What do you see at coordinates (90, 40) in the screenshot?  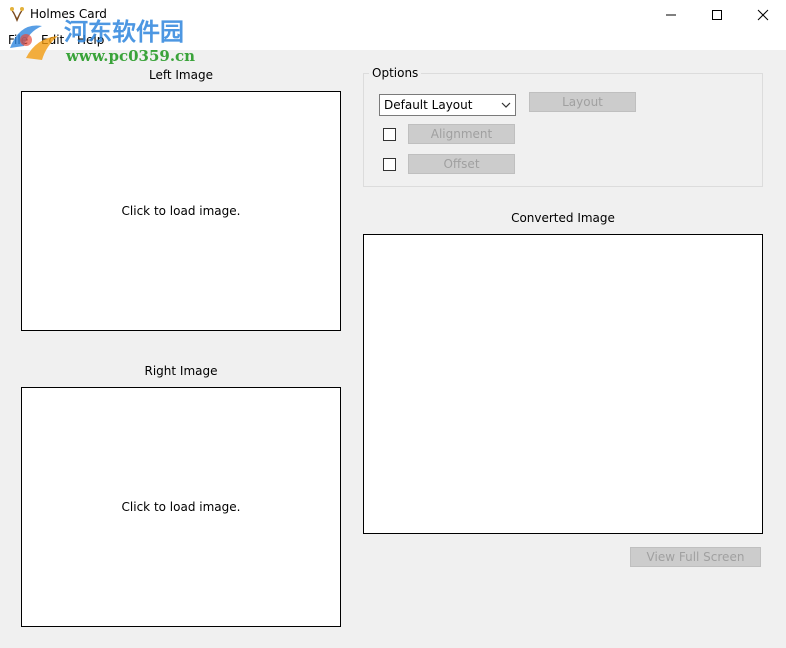 I see `menu-help: Help` at bounding box center [90, 40].